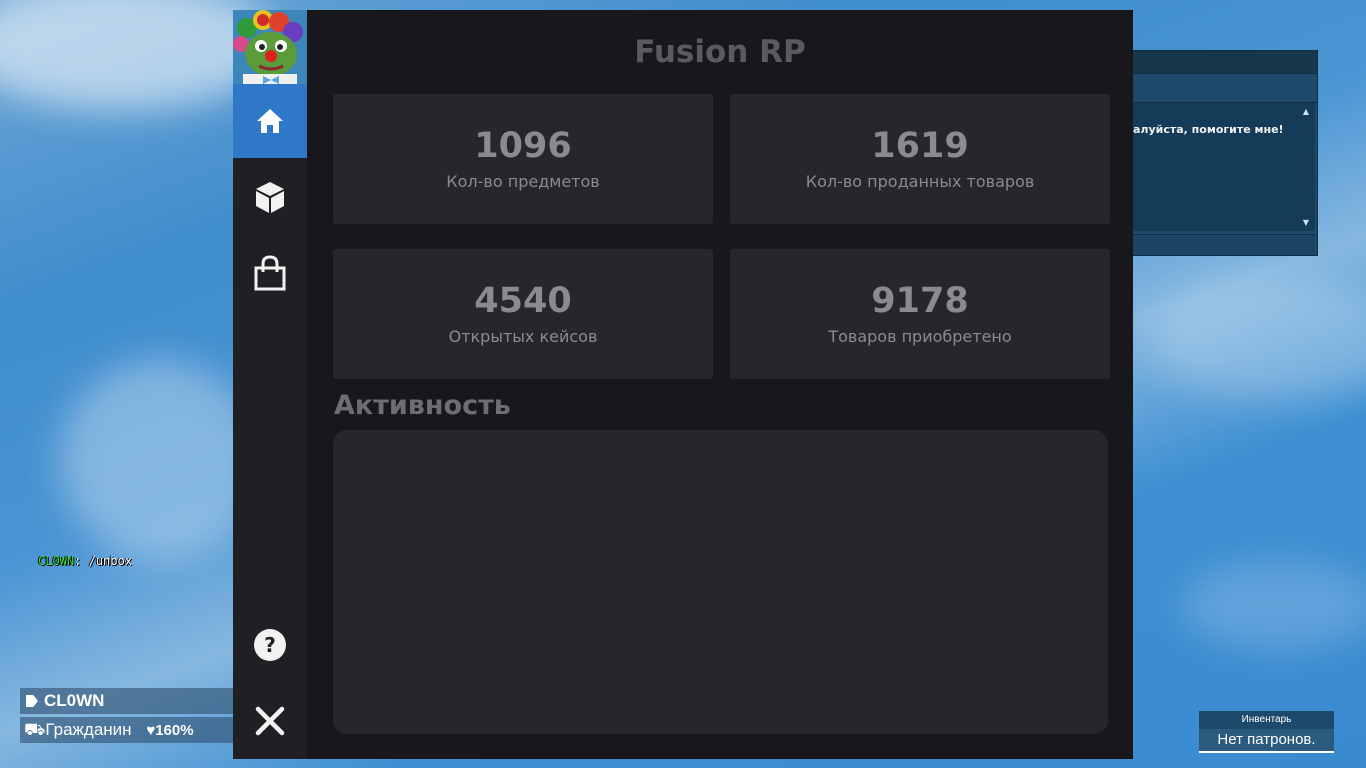  I want to click on sidebar: ?, so click(270, 384).